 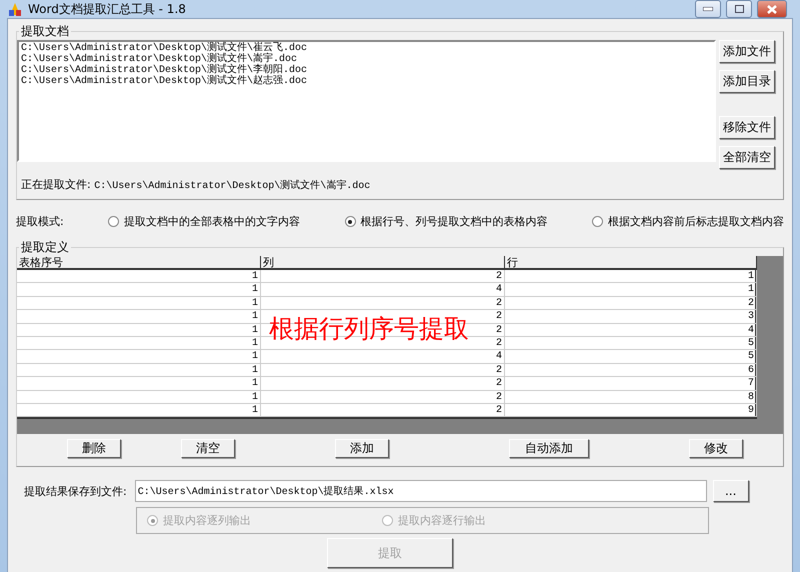 What do you see at coordinates (40, 221) in the screenshot?
I see `mode-label: 提取模式:` at bounding box center [40, 221].